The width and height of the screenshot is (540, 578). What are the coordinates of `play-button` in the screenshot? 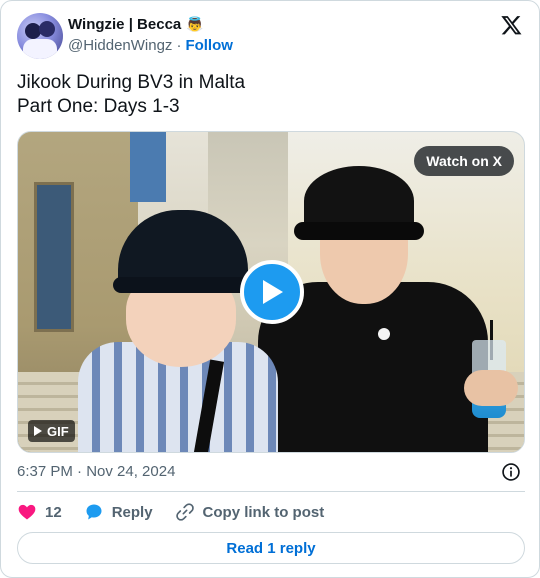 It's located at (272, 292).